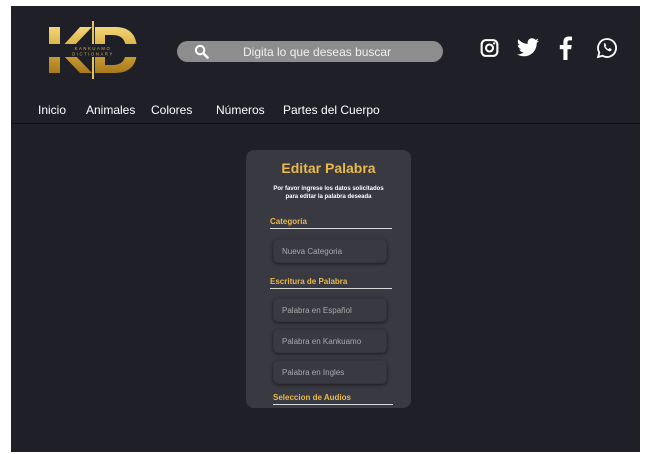  What do you see at coordinates (171, 110) in the screenshot?
I see `nav-item-colores: Colores` at bounding box center [171, 110].